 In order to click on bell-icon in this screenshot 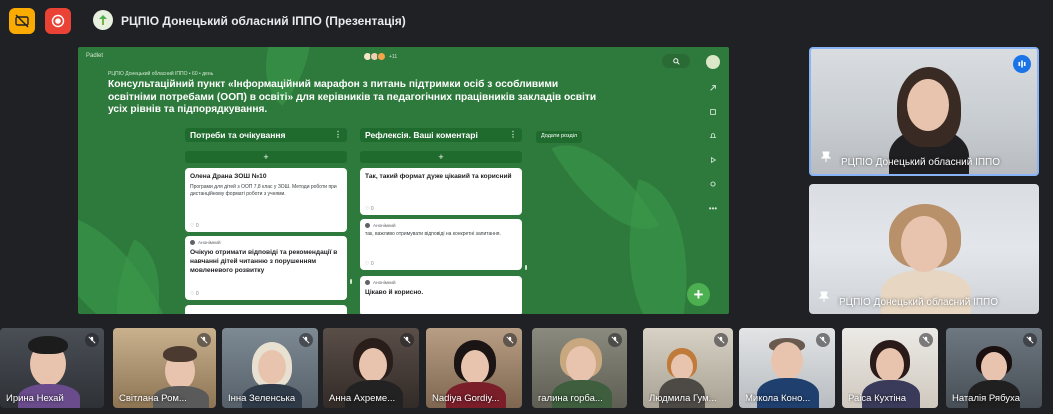, I will do `click(713, 136)`.